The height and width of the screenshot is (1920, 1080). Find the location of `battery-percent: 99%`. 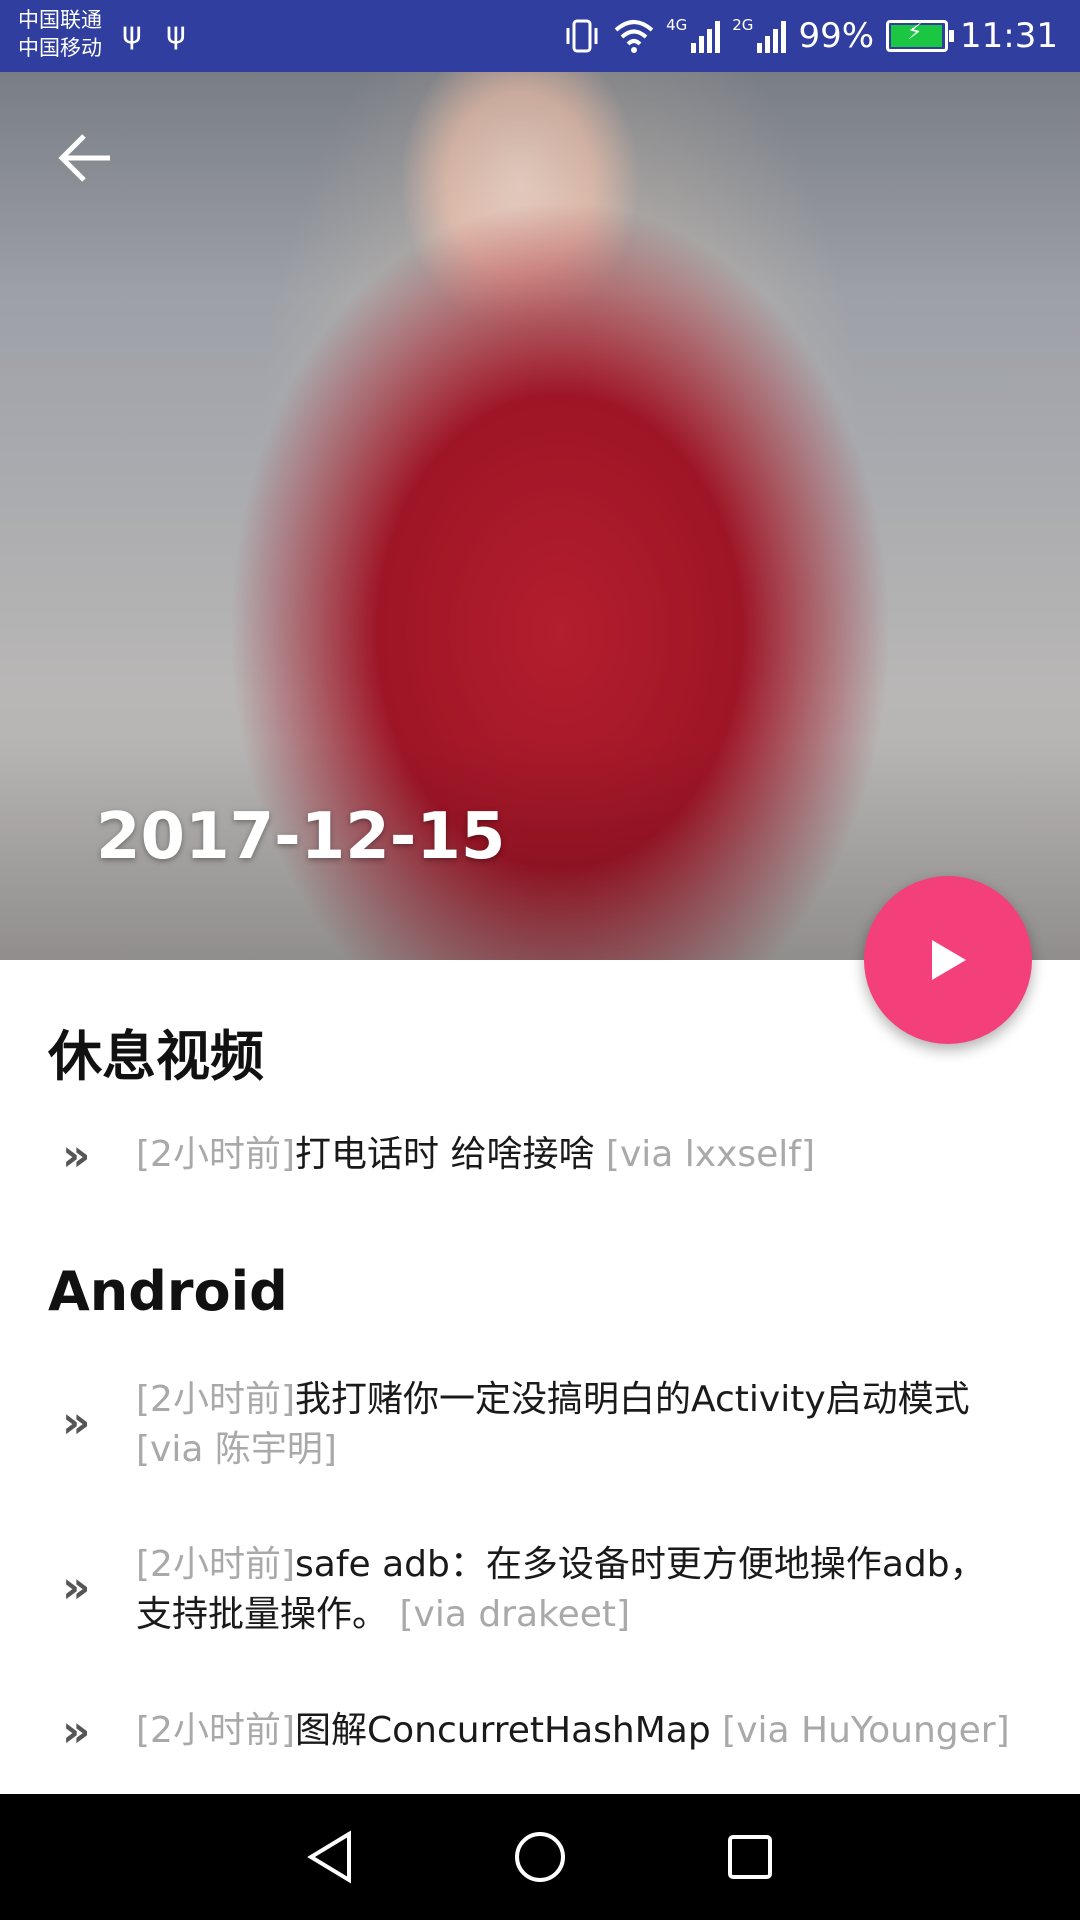

battery-percent: 99% is located at coordinates (836, 36).